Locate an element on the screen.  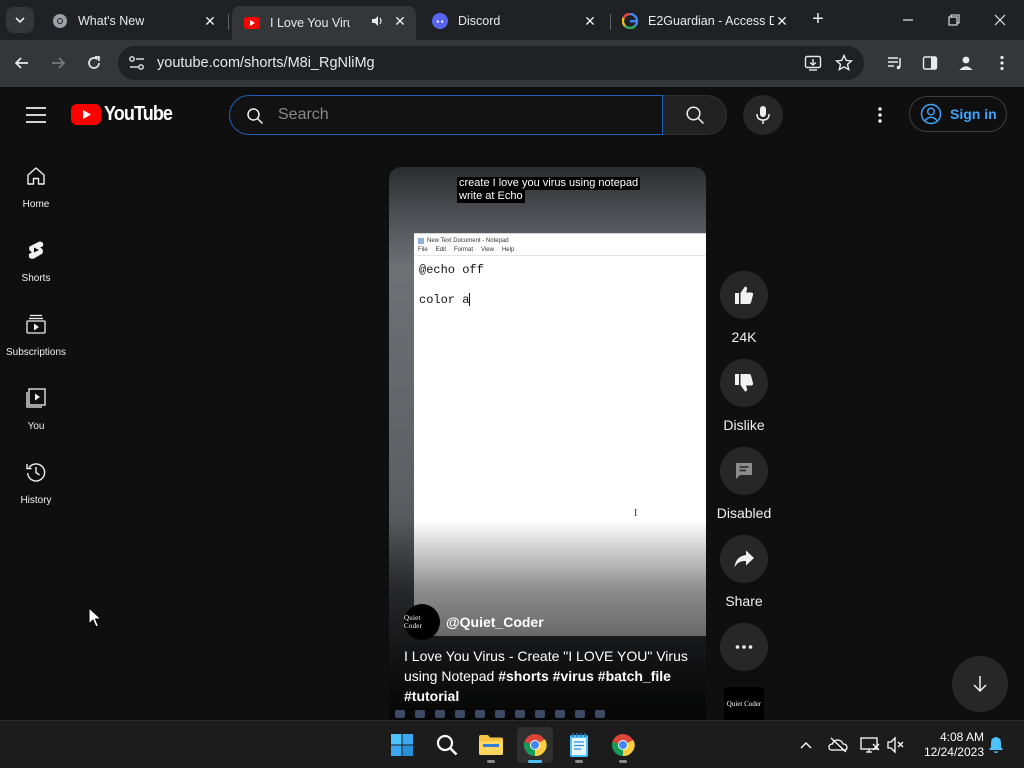
address-bar: youtube.com/shorts/M8i_RgNliMg is located at coordinates (491, 63).